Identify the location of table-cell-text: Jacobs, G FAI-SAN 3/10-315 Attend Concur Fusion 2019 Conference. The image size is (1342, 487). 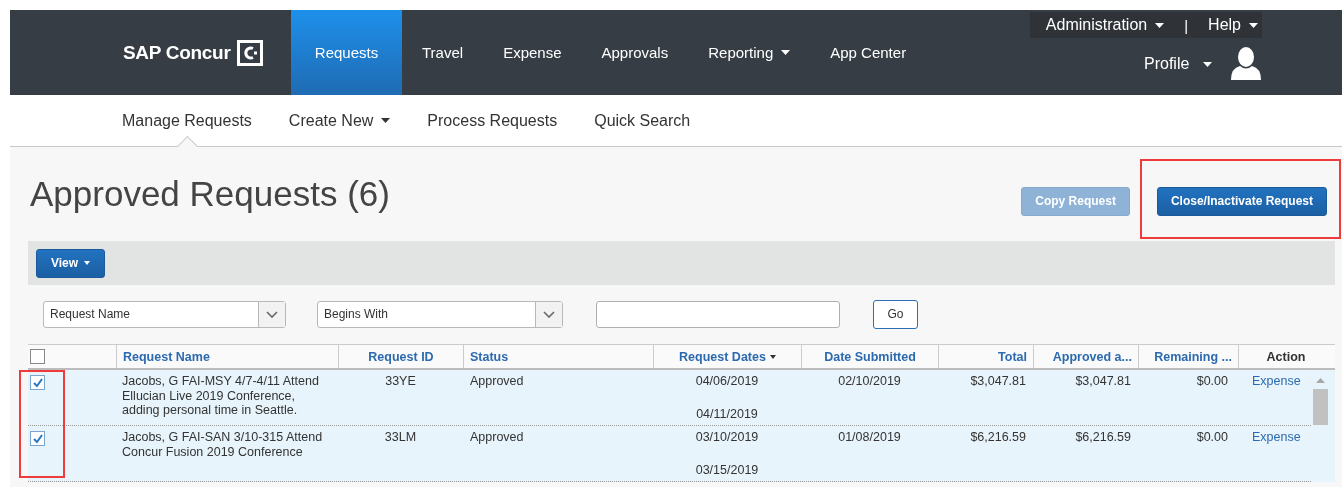
(223, 445).